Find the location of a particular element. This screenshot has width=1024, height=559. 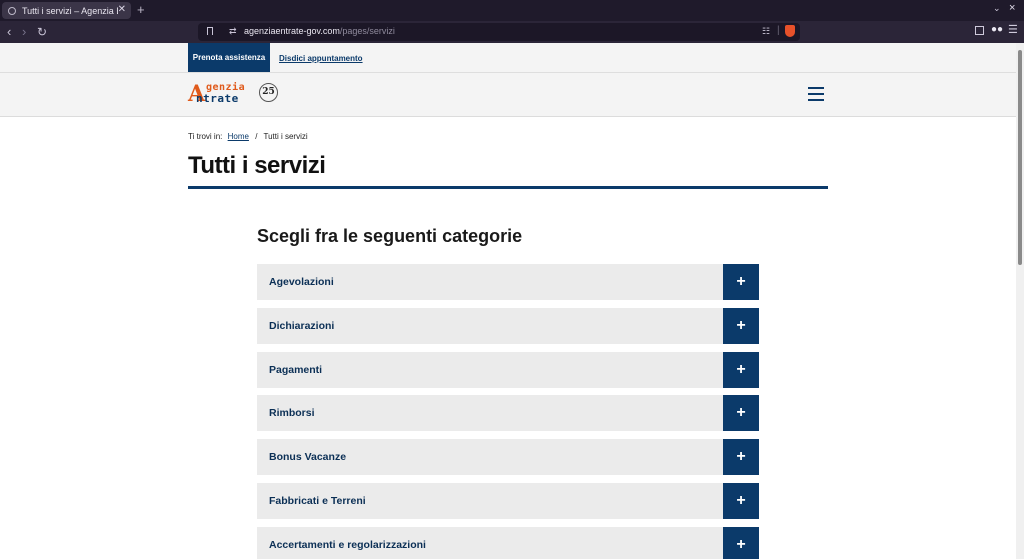

accordion-label: Agevolazioni is located at coordinates (301, 282).